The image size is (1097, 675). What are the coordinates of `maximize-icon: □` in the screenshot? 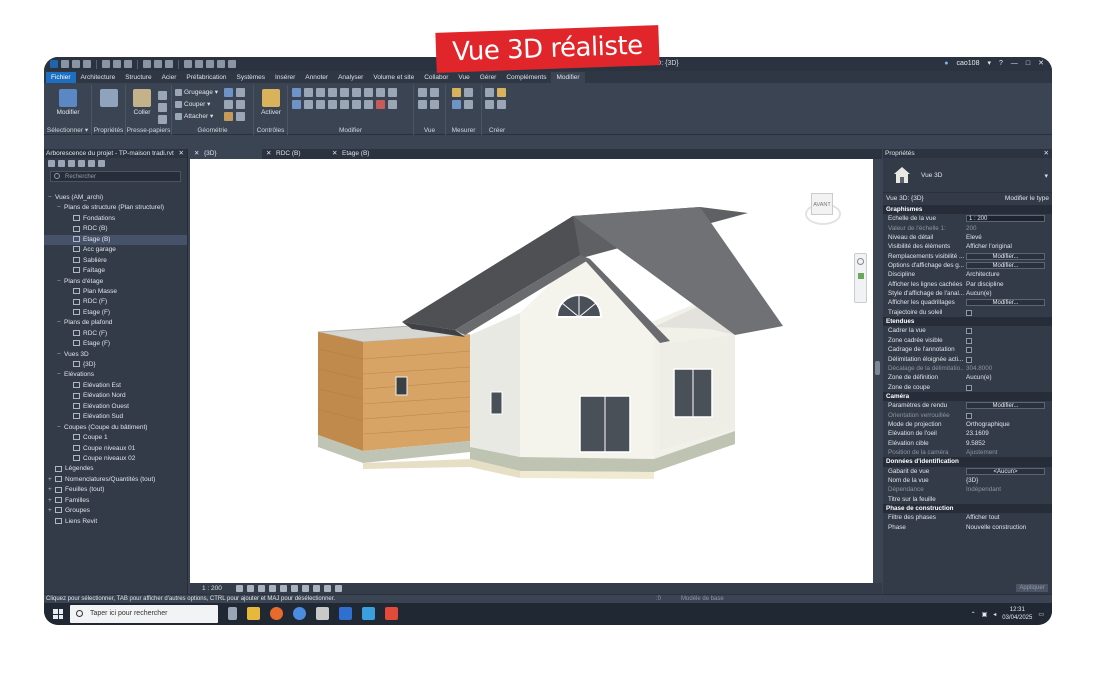 It's located at (1028, 63).